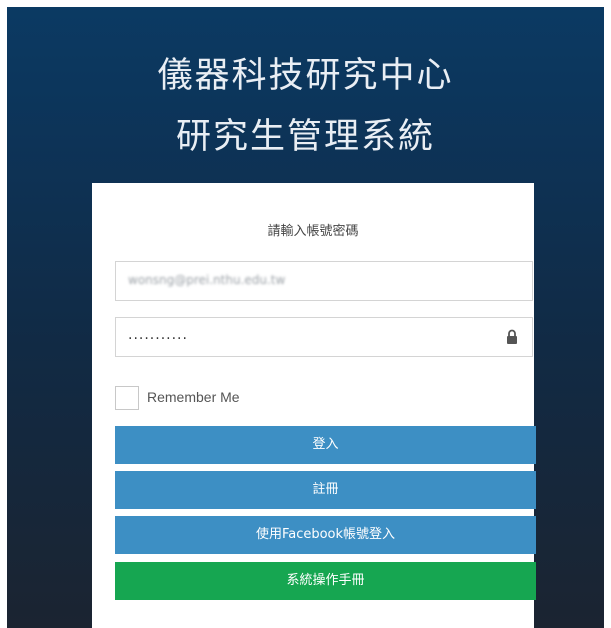  What do you see at coordinates (127, 398) in the screenshot?
I see `remember-me-checkbox` at bounding box center [127, 398].